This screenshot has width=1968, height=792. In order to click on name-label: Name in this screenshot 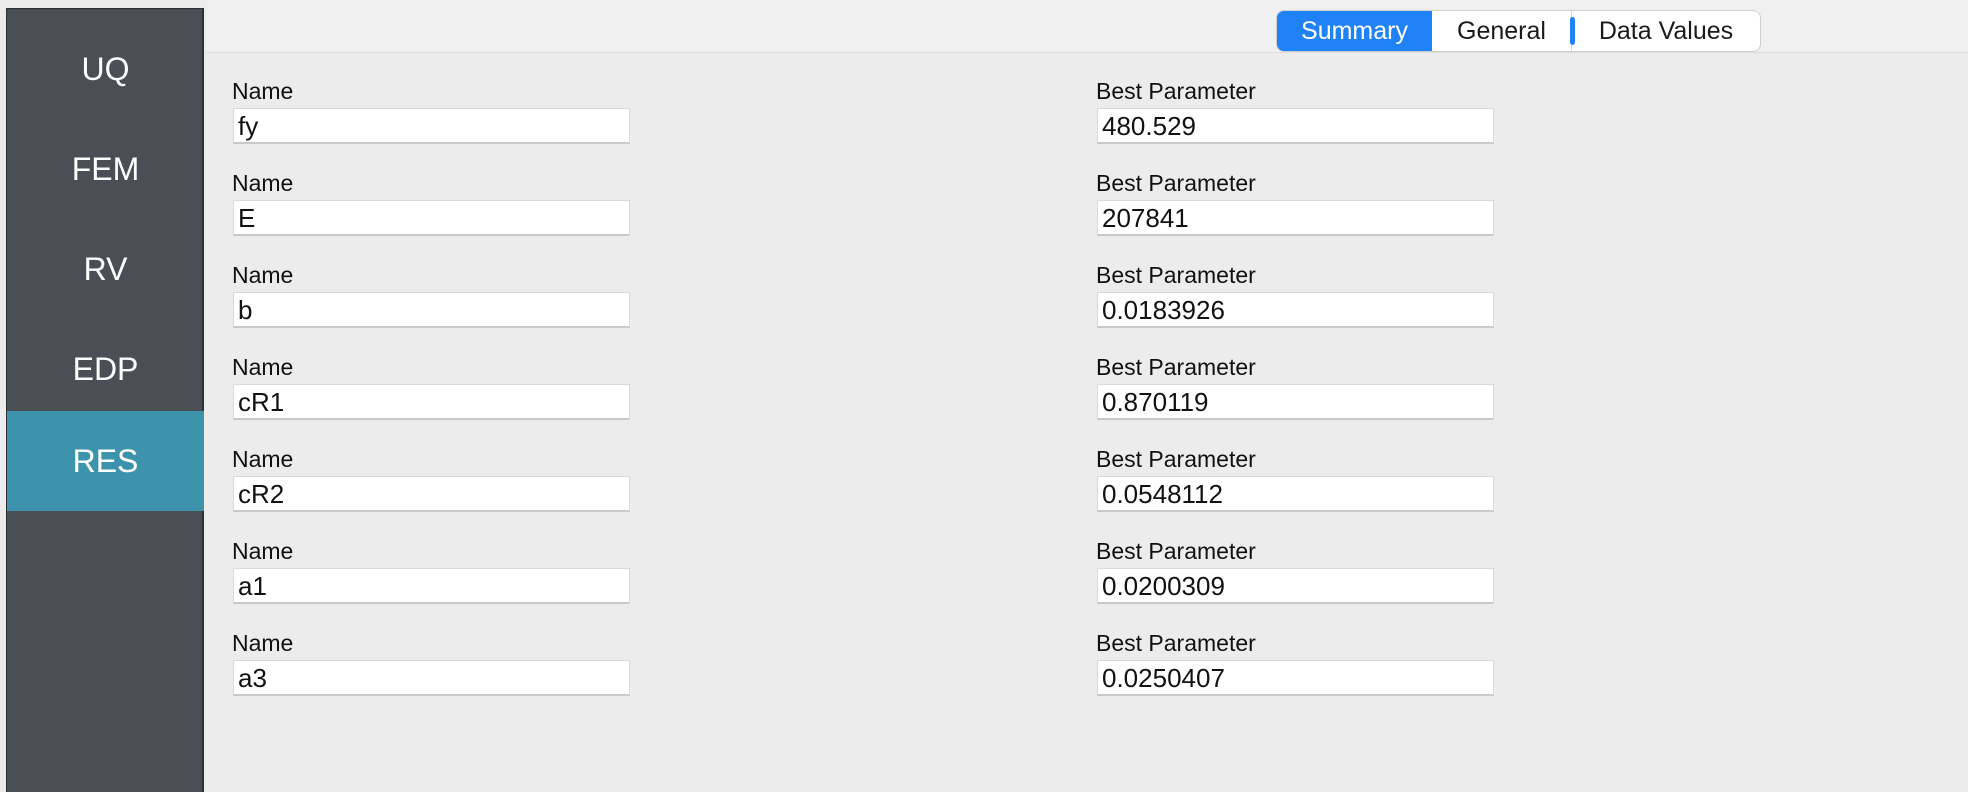, I will do `click(263, 643)`.